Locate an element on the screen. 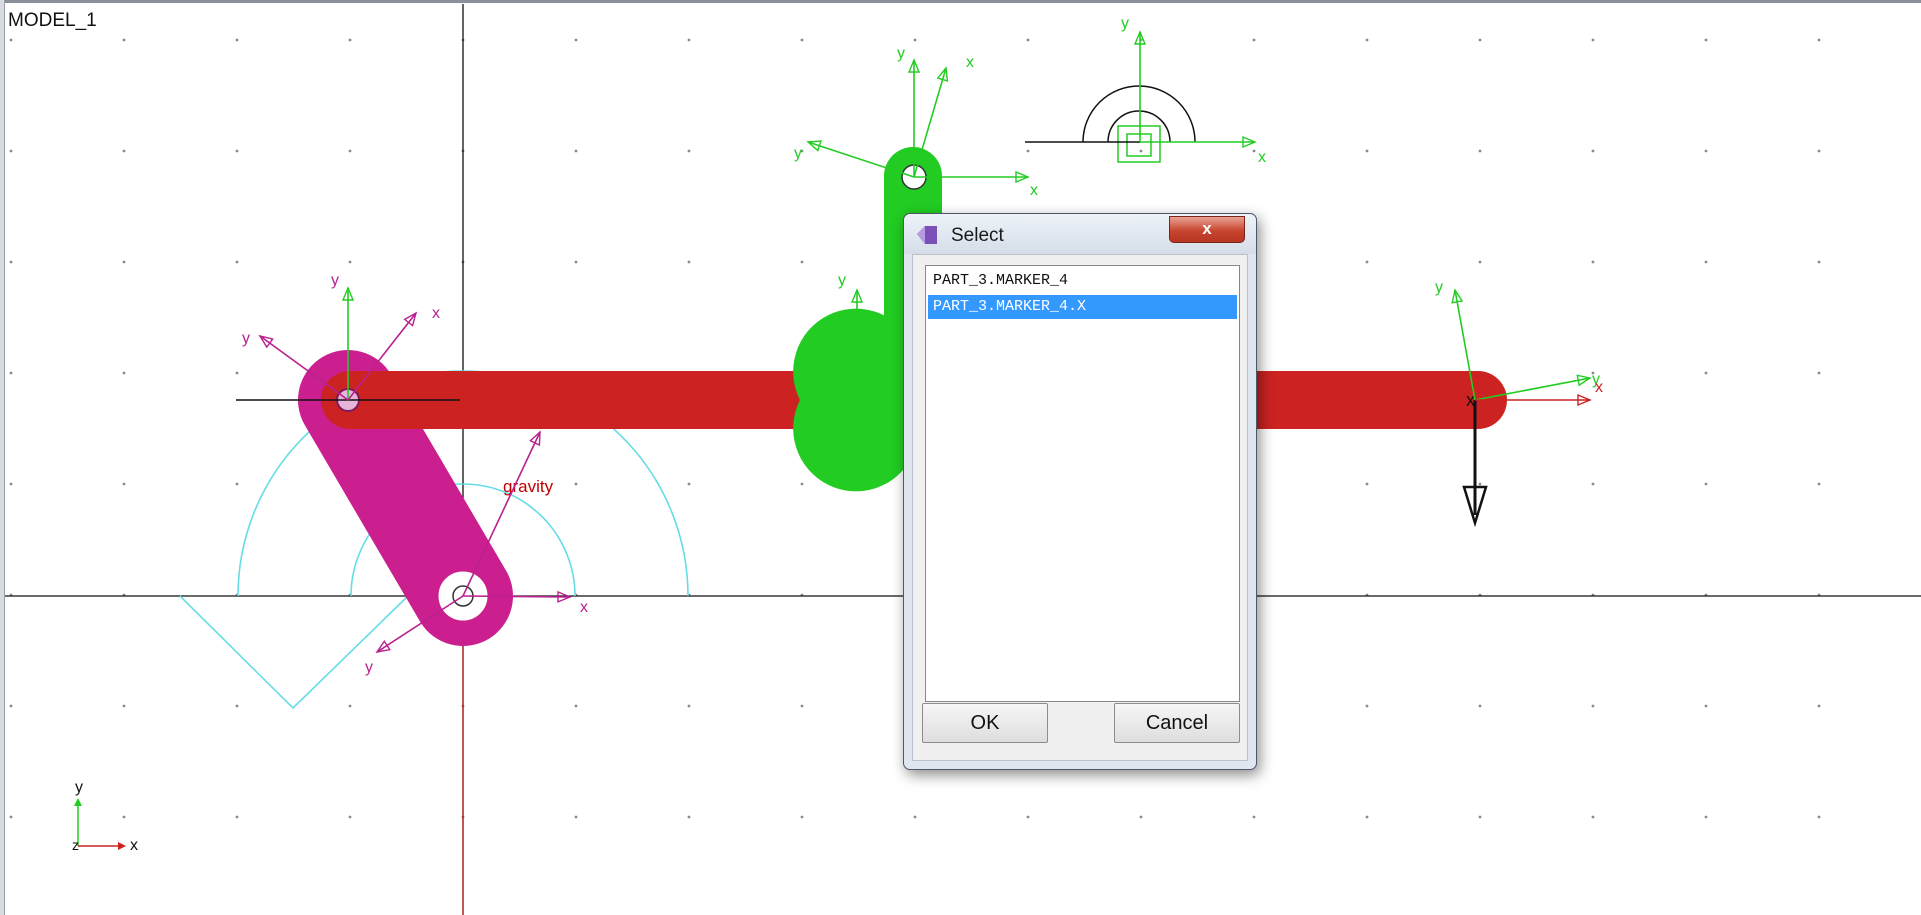 Image resolution: width=1921 pixels, height=915 pixels. dialog-title: Select is located at coordinates (977, 235).